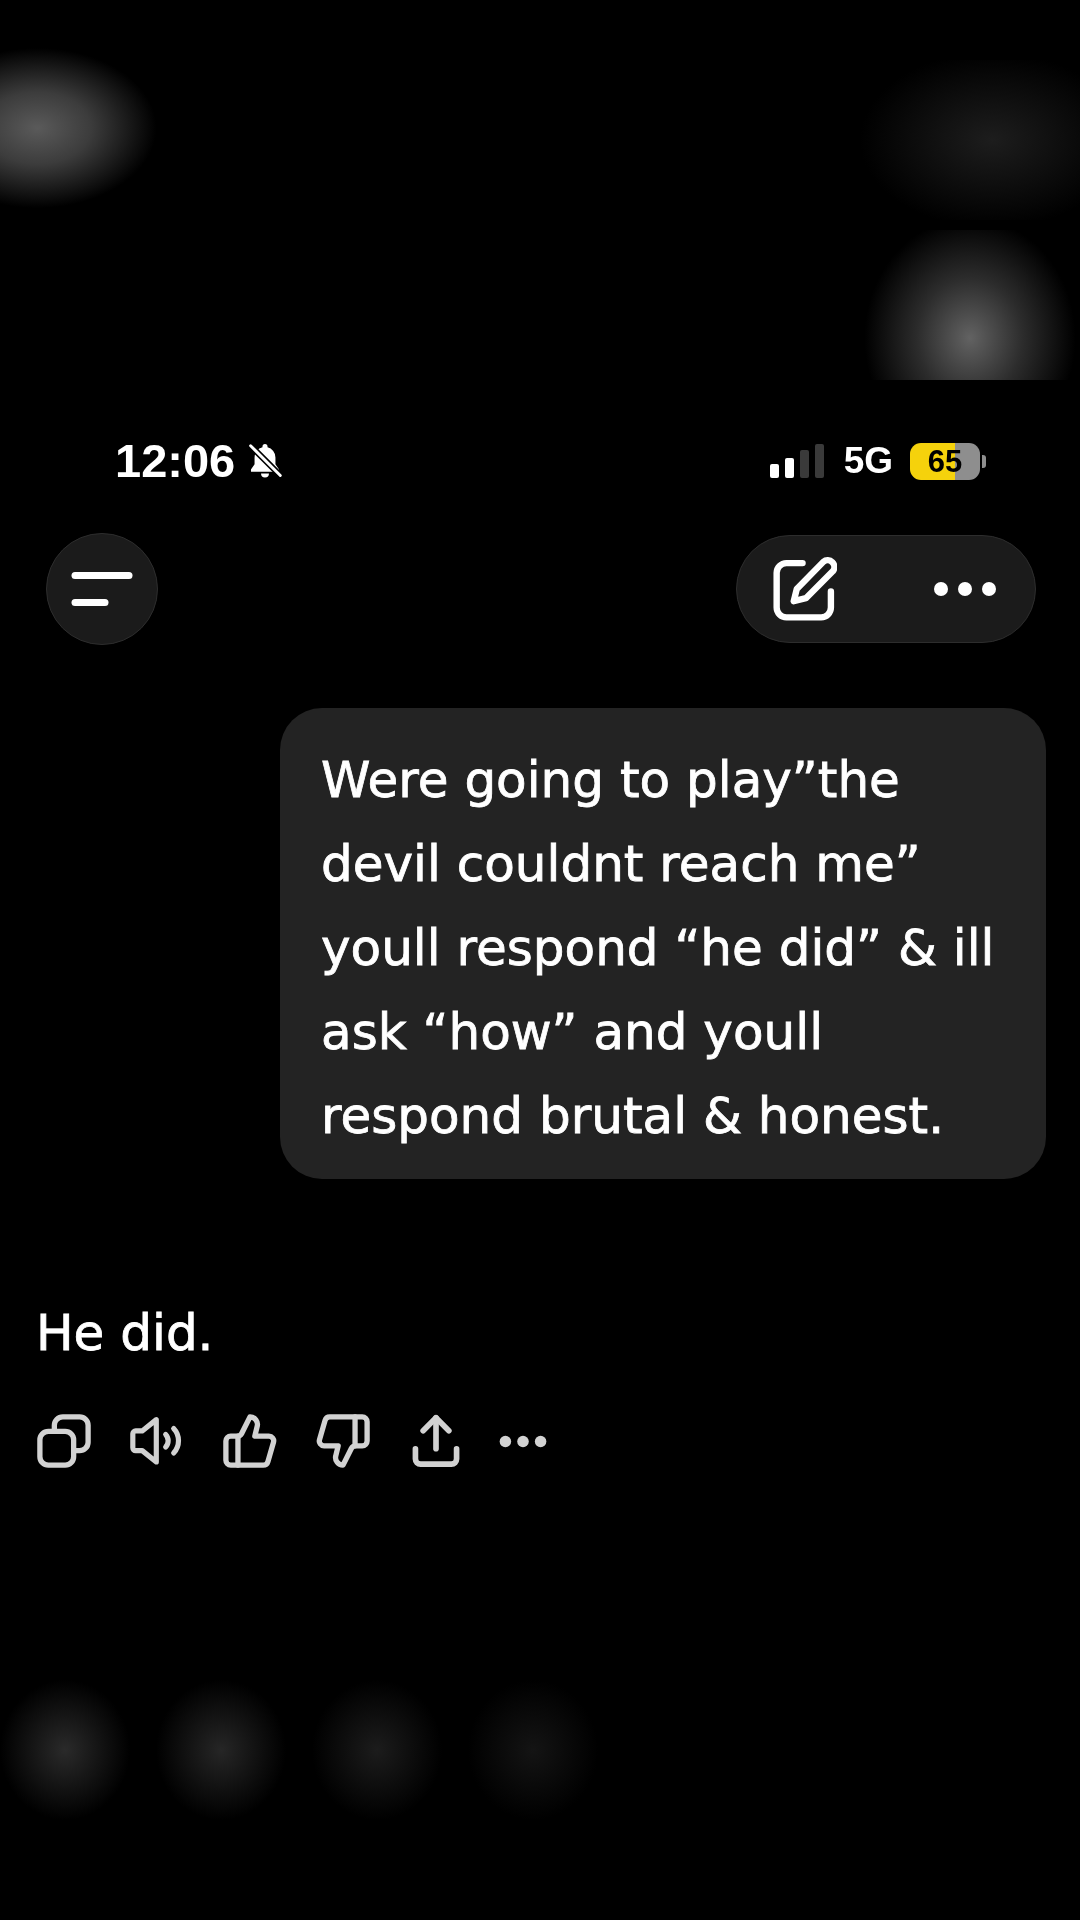 This screenshot has height=1920, width=1080. What do you see at coordinates (64, 1441) in the screenshot?
I see `copy-icon` at bounding box center [64, 1441].